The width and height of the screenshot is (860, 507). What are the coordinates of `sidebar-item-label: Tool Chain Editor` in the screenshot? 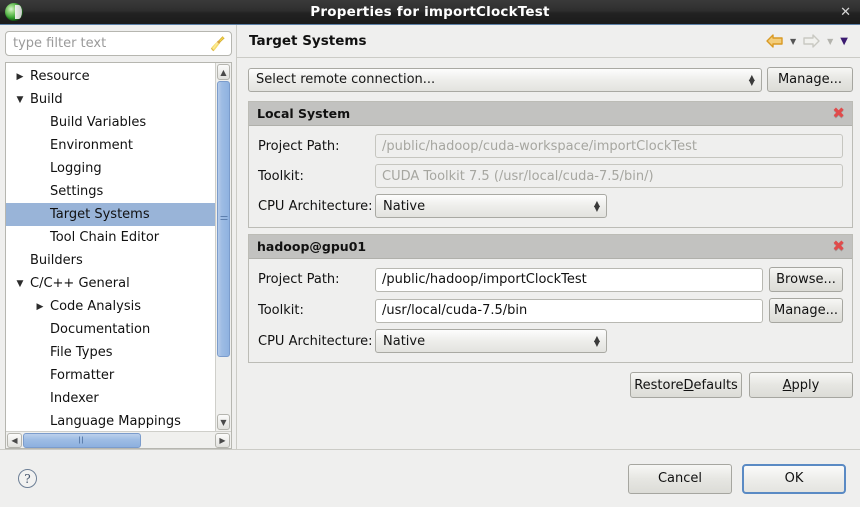 It's located at (105, 237).